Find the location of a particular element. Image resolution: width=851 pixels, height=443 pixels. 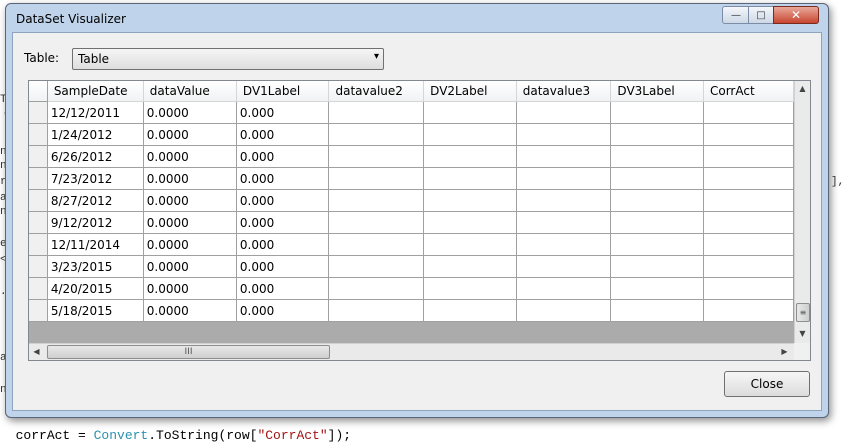

table-row: 9/12/2012 0.0000 0.000 is located at coordinates (411, 222).